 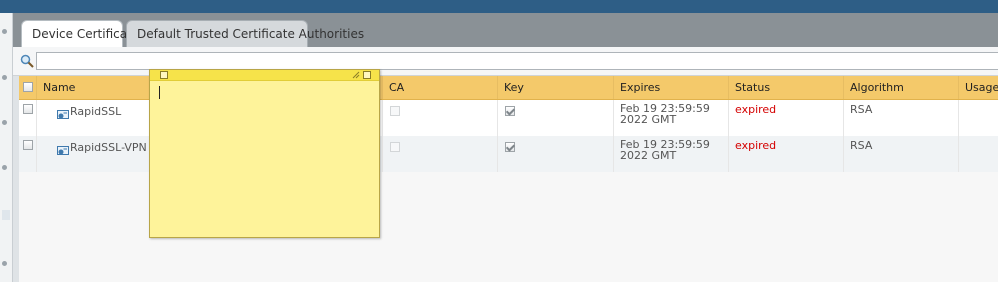 I want to click on search-icon, so click(x=27, y=61).